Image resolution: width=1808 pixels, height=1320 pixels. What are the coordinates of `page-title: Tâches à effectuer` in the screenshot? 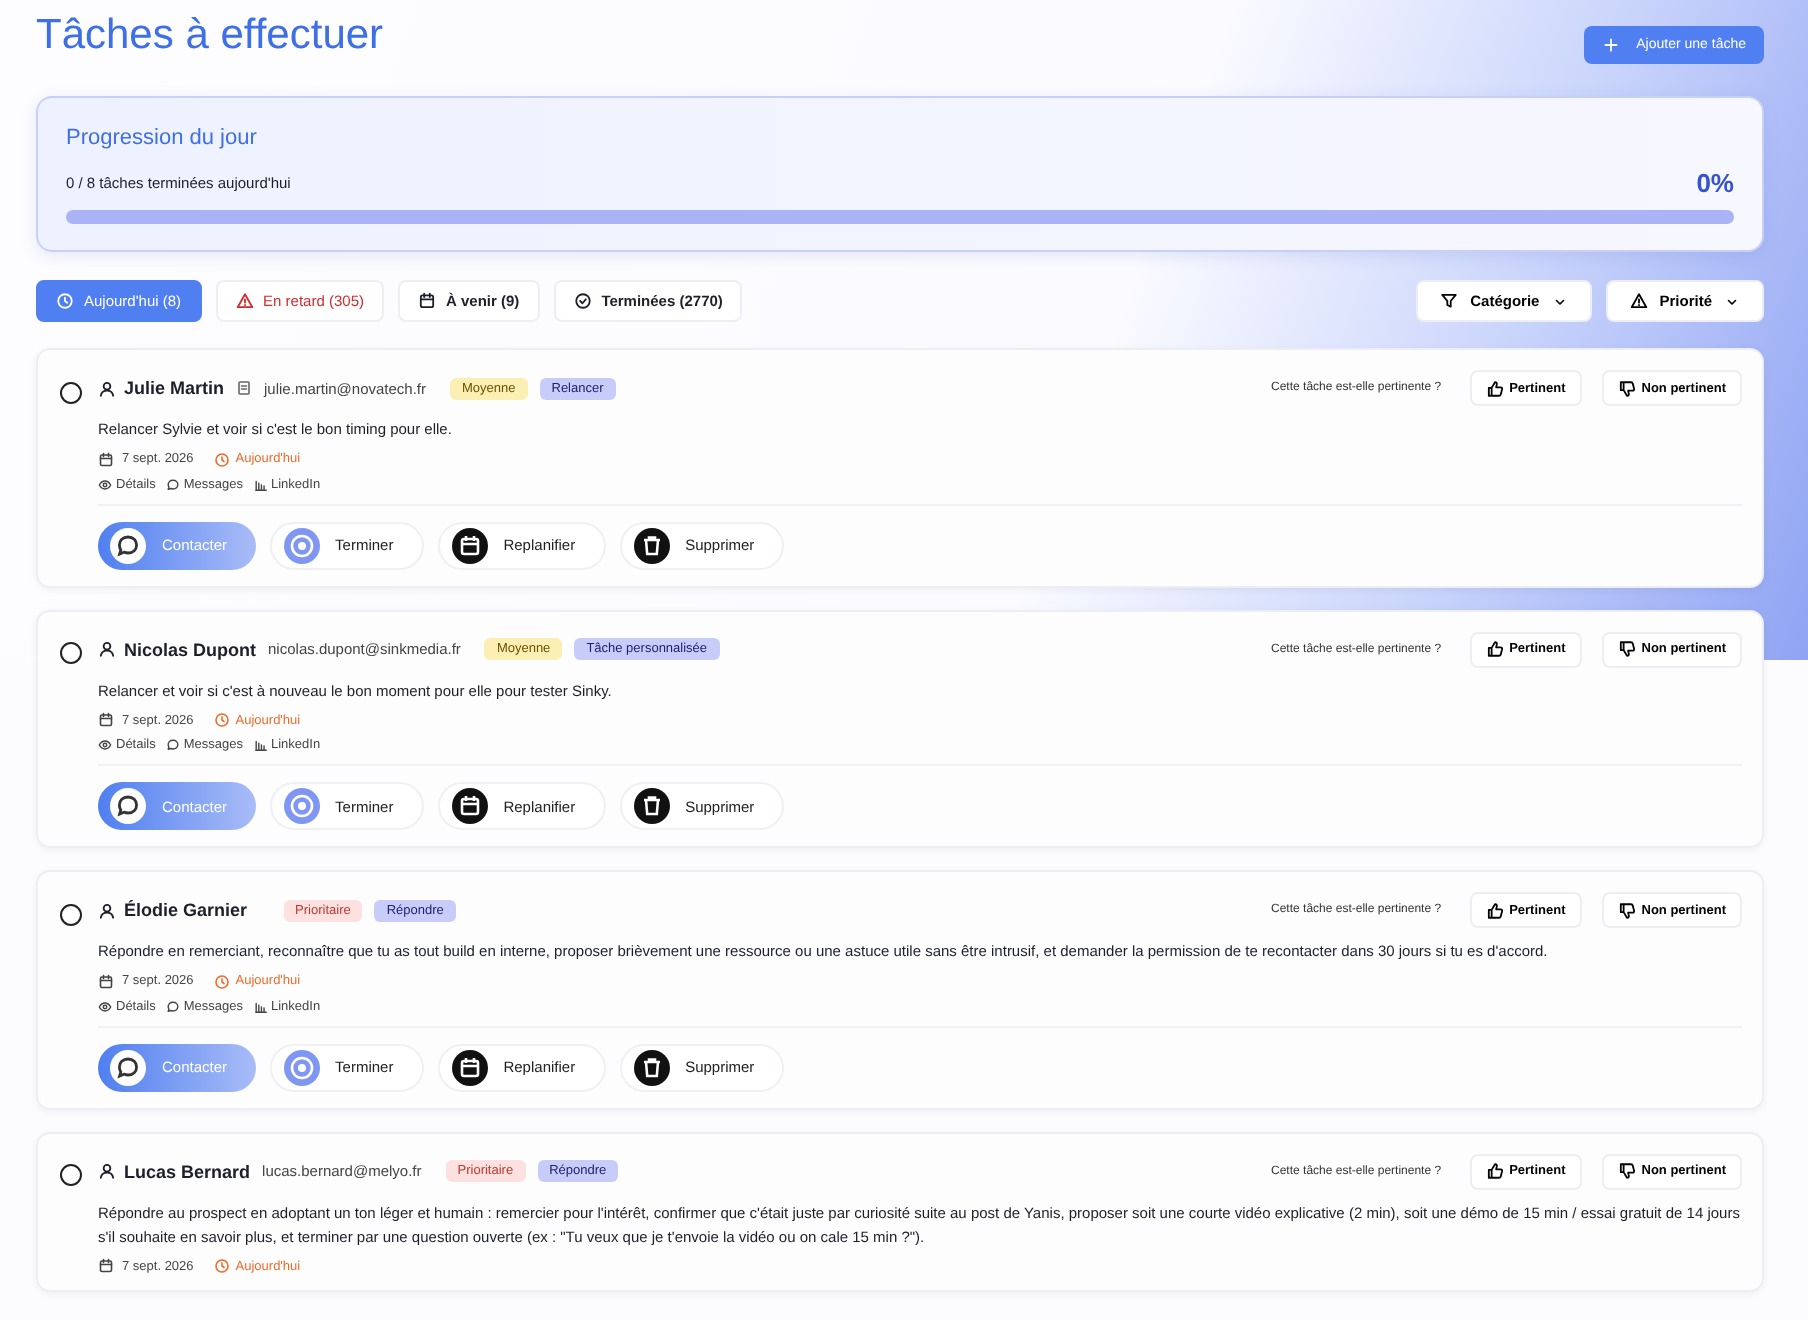 It's located at (210, 36).